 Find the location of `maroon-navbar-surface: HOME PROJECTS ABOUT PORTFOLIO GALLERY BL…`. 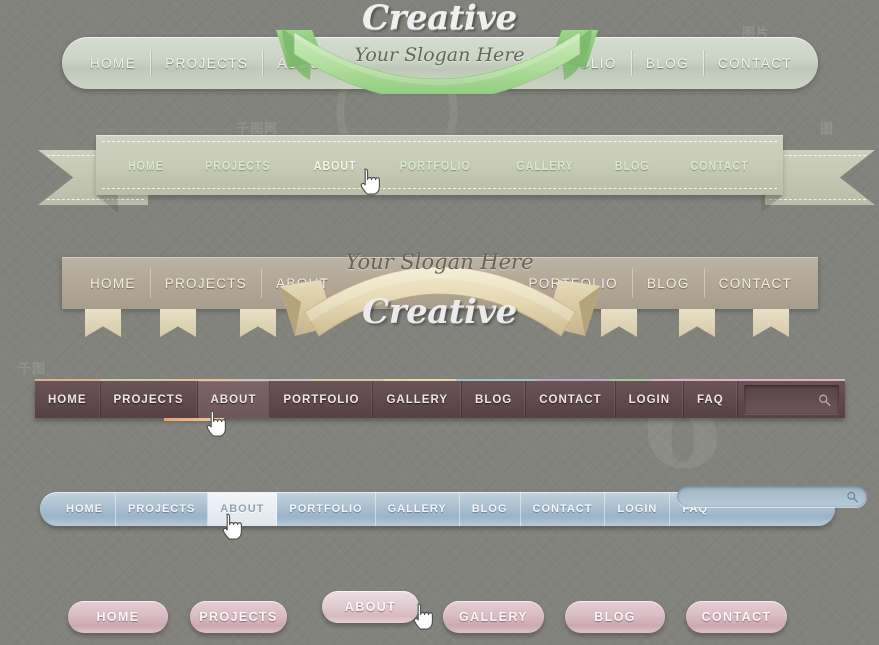

maroon-navbar-surface: HOME PROJECTS ABOUT PORTFOLIO GALLERY BL… is located at coordinates (455, 399).